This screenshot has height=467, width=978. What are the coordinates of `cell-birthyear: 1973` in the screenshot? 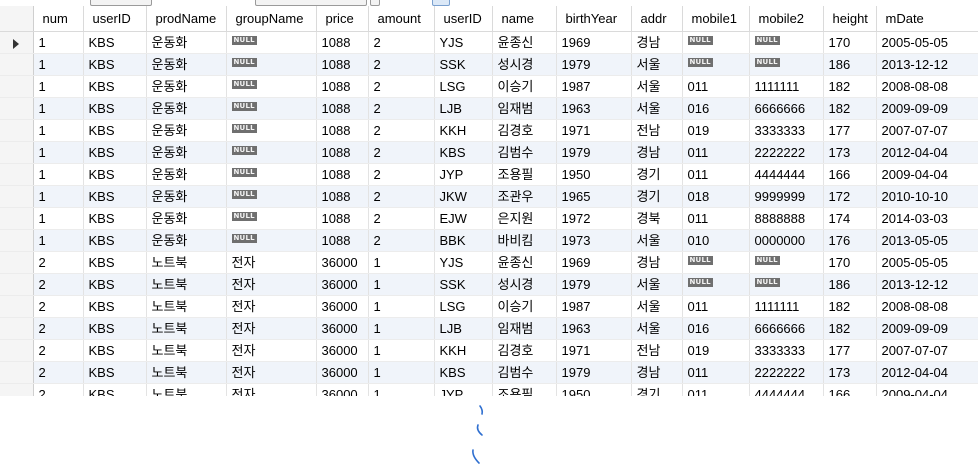 It's located at (594, 240).